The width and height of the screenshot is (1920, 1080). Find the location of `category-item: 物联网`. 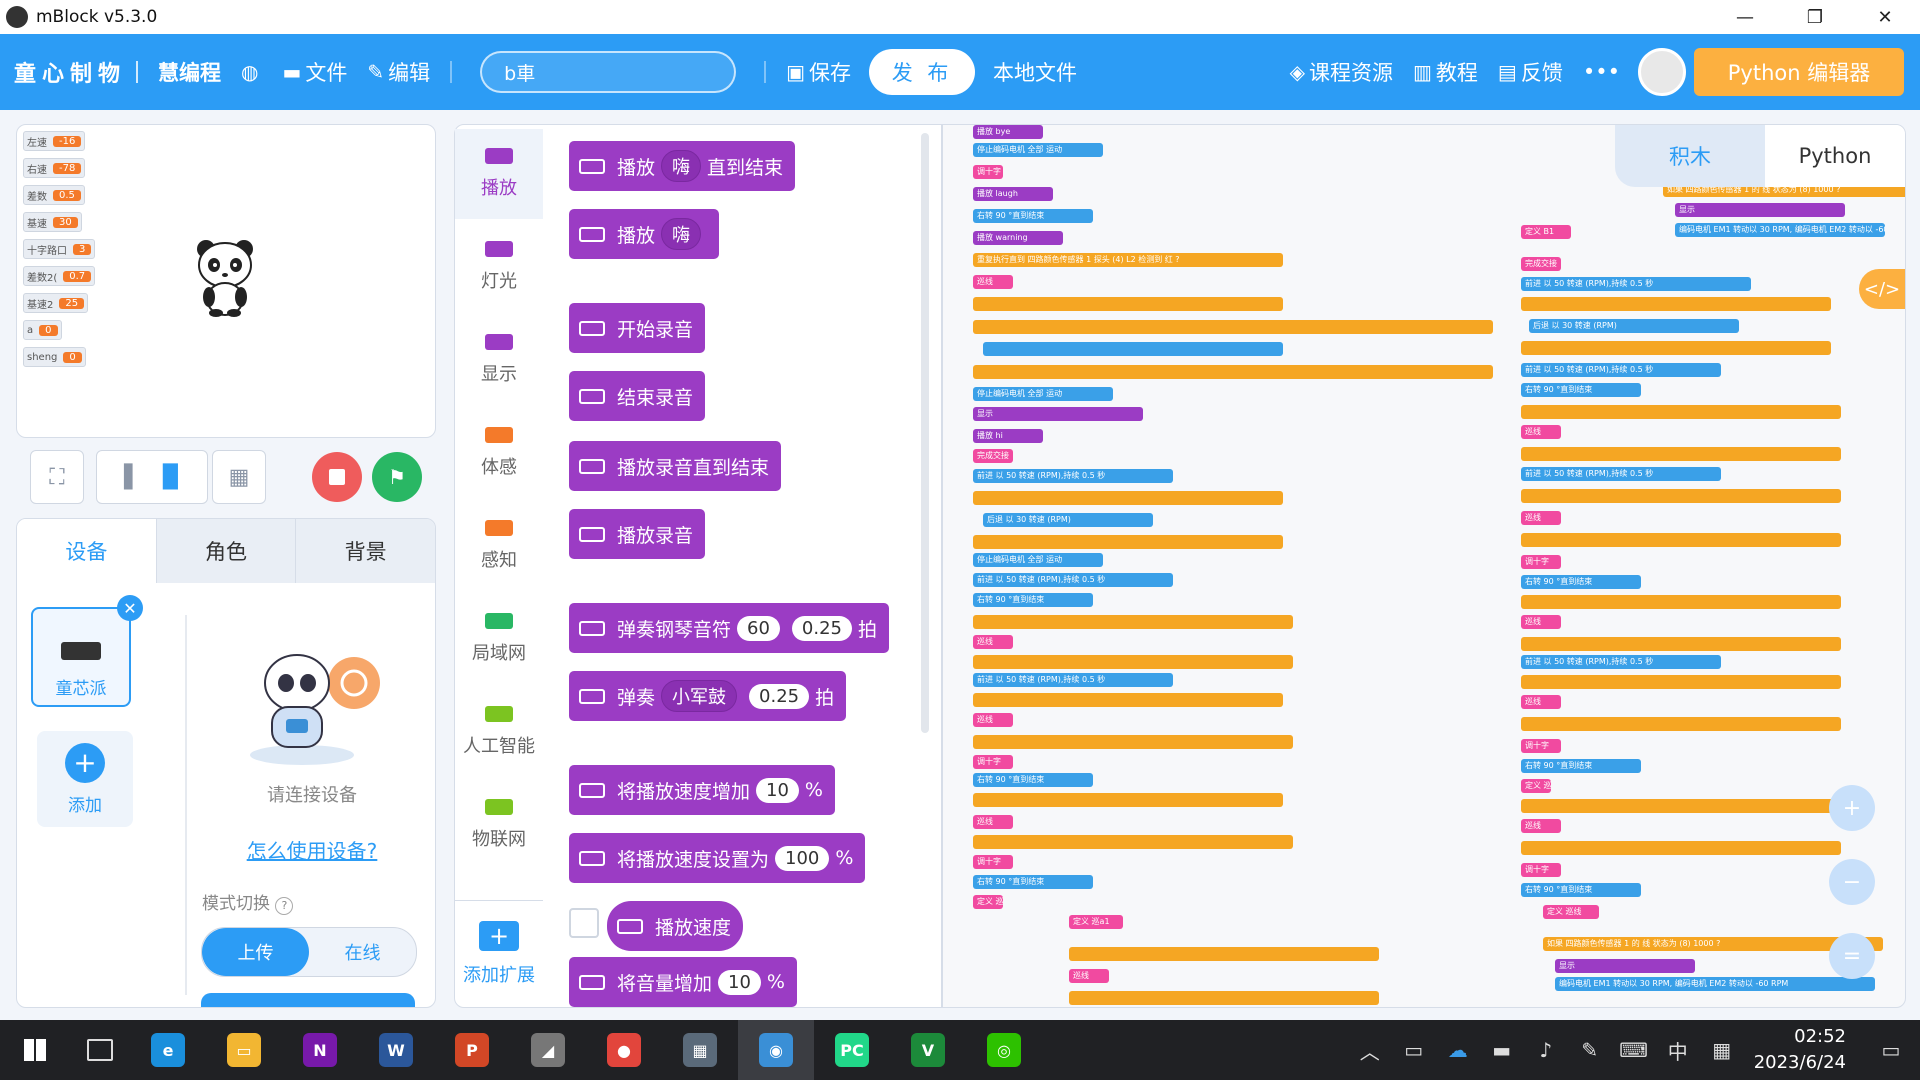

category-item: 物联网 is located at coordinates (499, 825).